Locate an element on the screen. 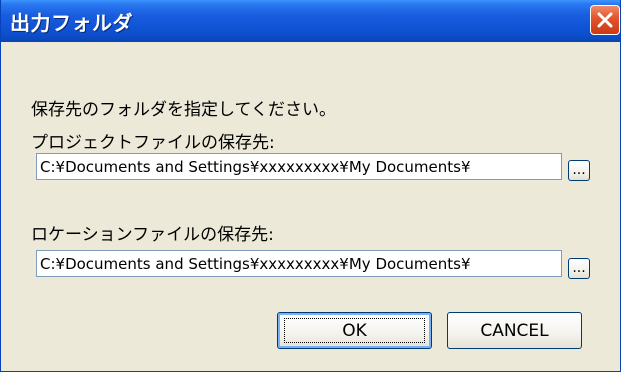 The height and width of the screenshot is (372, 621). ok-button-label: OK is located at coordinates (354, 330).